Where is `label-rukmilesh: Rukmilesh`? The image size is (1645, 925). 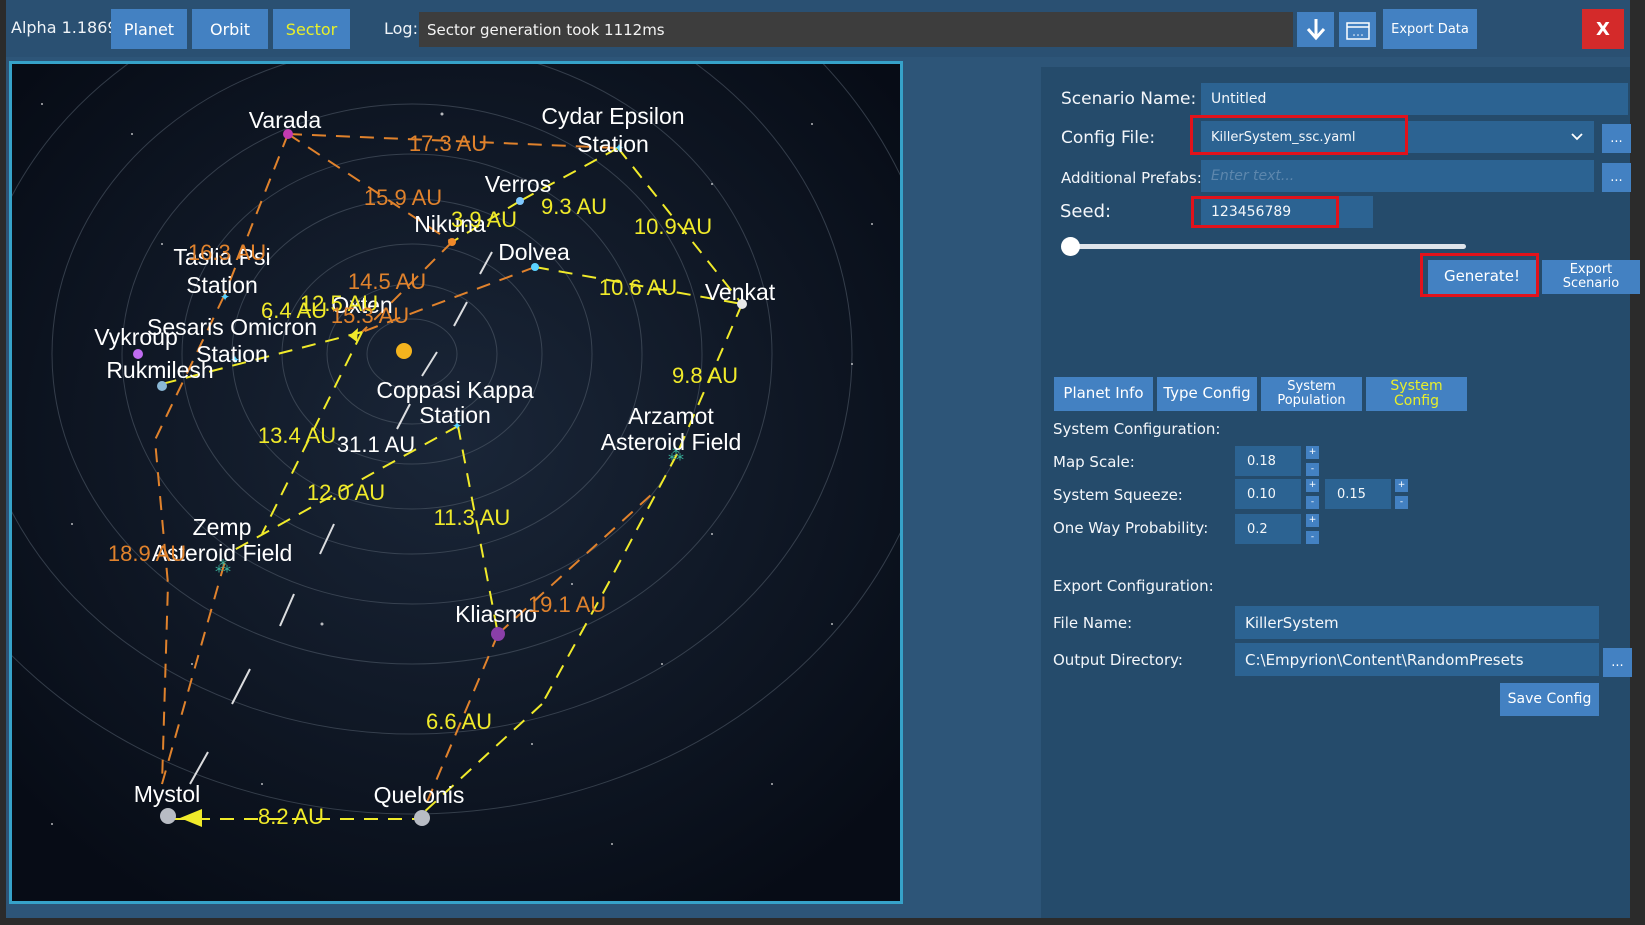 label-rukmilesh: Rukmilesh is located at coordinates (159, 370).